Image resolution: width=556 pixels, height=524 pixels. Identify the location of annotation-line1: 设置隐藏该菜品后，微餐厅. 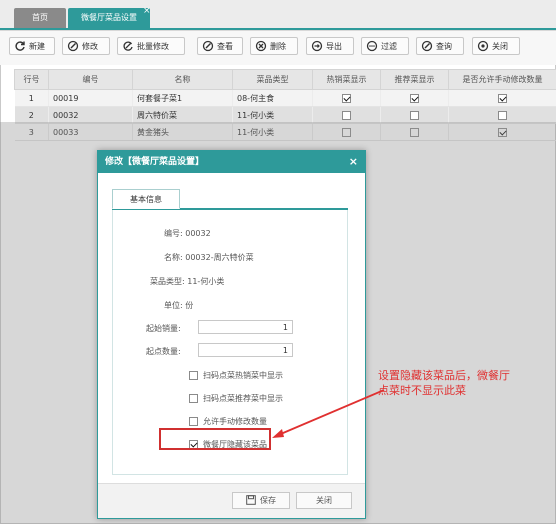
(444, 375).